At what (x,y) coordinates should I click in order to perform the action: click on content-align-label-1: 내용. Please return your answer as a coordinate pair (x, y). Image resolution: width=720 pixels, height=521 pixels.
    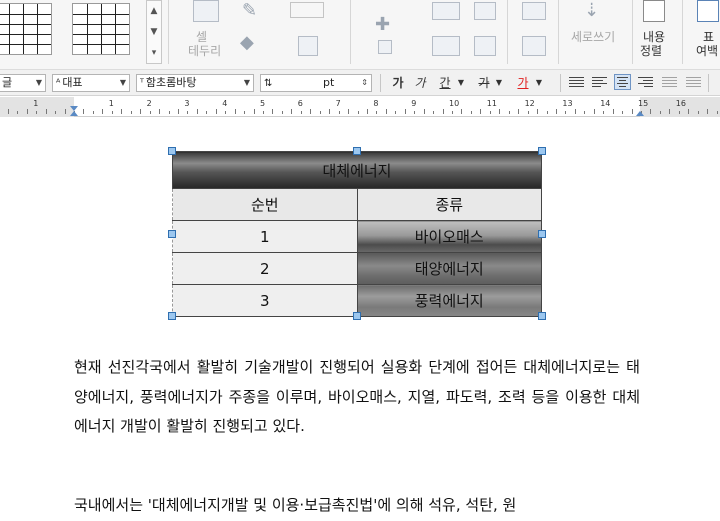
    Looking at the image, I should click on (654, 37).